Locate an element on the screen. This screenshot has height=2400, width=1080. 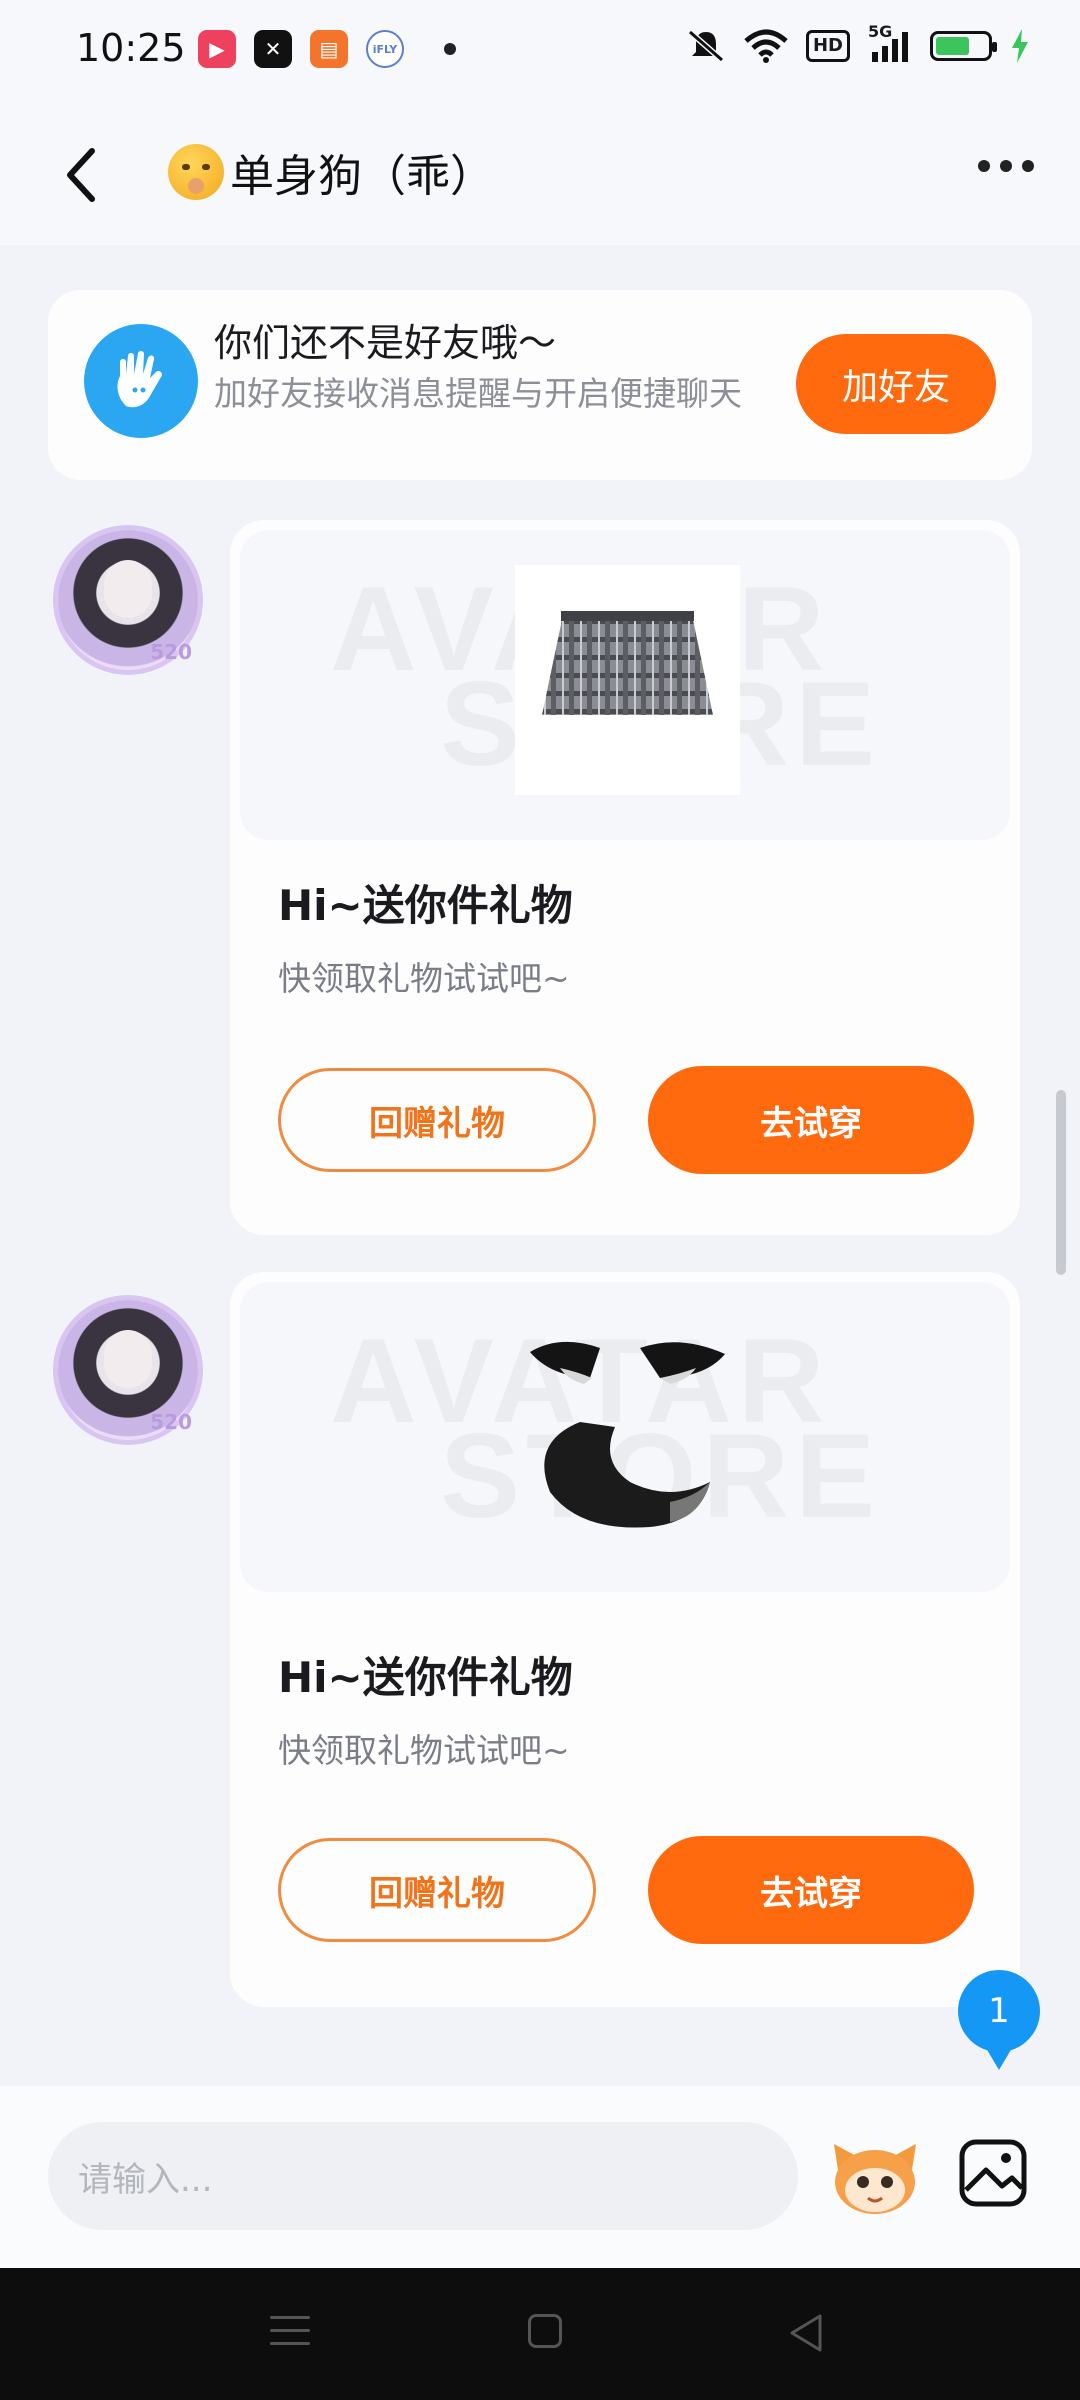
chat-header: 单身狗（乖） is located at coordinates (540, 172).